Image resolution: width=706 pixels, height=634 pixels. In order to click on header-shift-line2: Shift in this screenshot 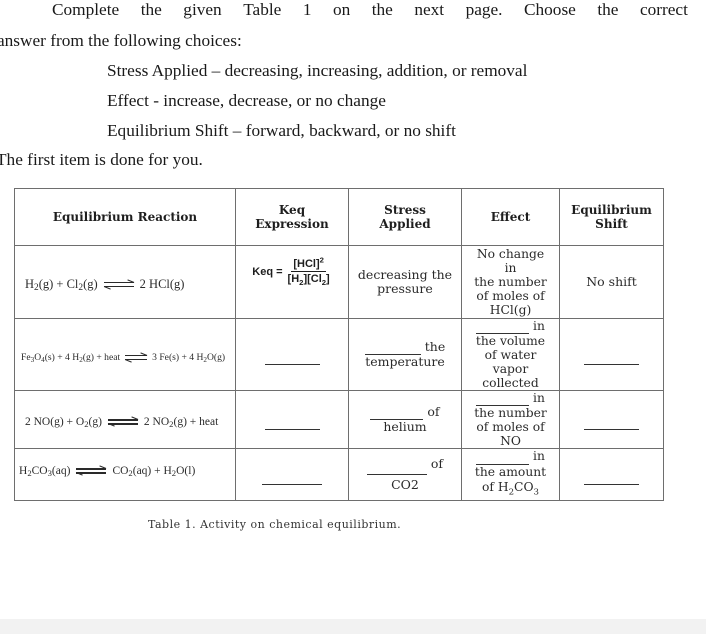, I will do `click(611, 224)`.